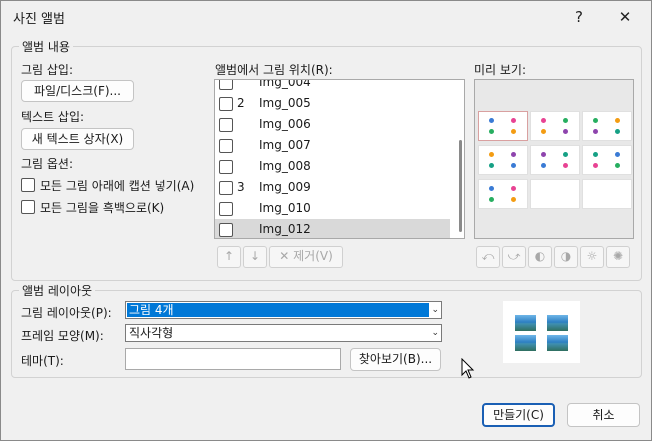 The width and height of the screenshot is (652, 441). Describe the element at coordinates (285, 103) in the screenshot. I see `list-item-name: Img_005` at that location.